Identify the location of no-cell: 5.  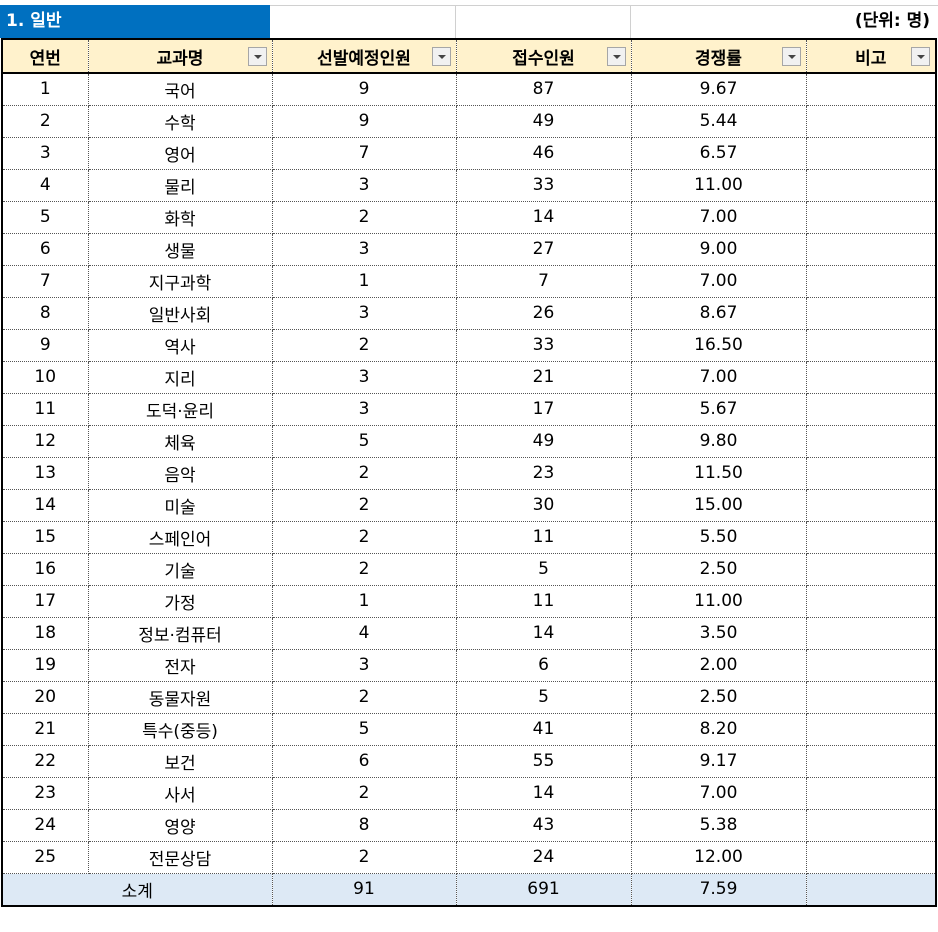
(45, 217).